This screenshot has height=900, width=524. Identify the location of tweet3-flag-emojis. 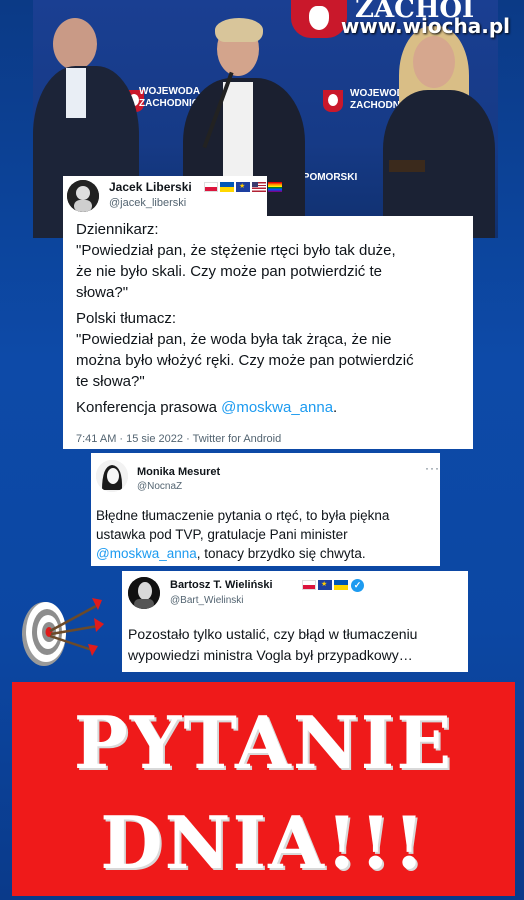
(325, 585).